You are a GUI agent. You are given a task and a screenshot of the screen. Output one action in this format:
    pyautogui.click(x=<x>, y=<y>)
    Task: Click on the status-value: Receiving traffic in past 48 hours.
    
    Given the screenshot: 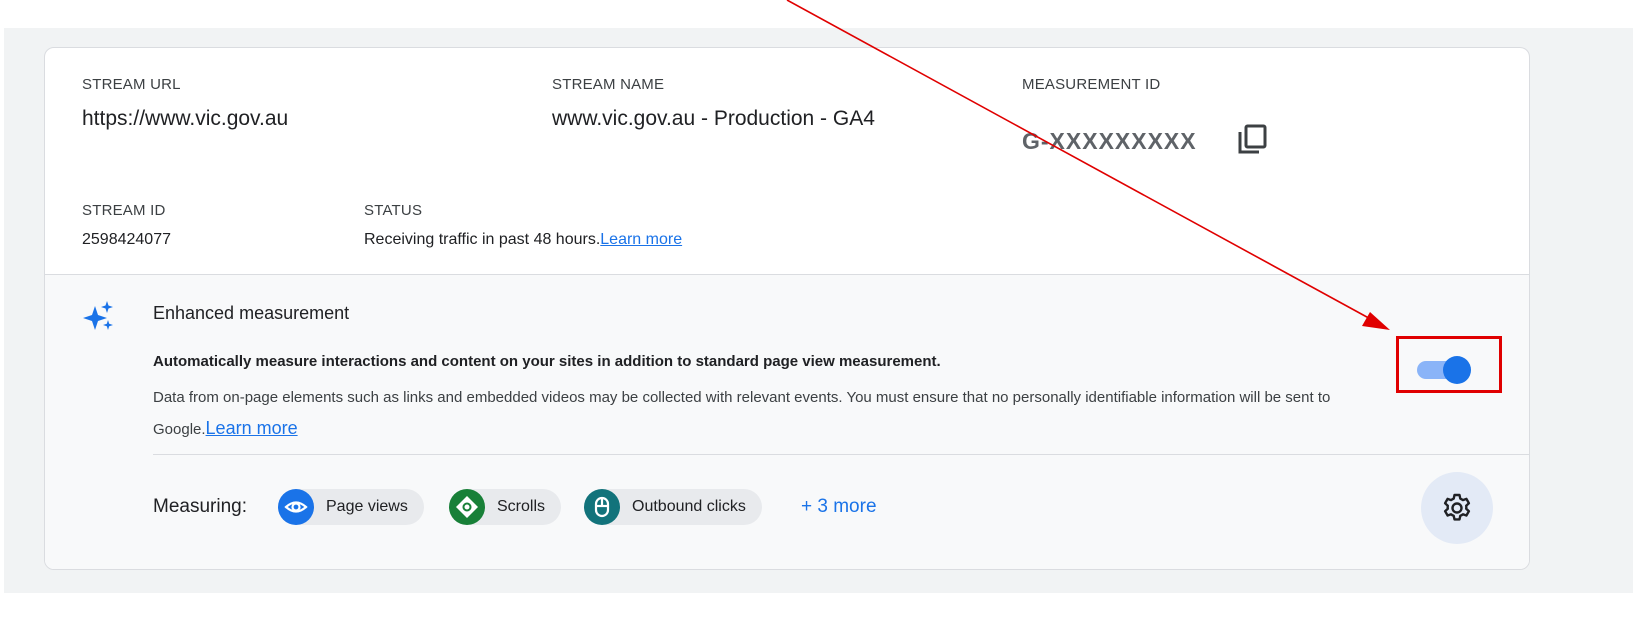 What is the action you would take?
    pyautogui.click(x=482, y=239)
    